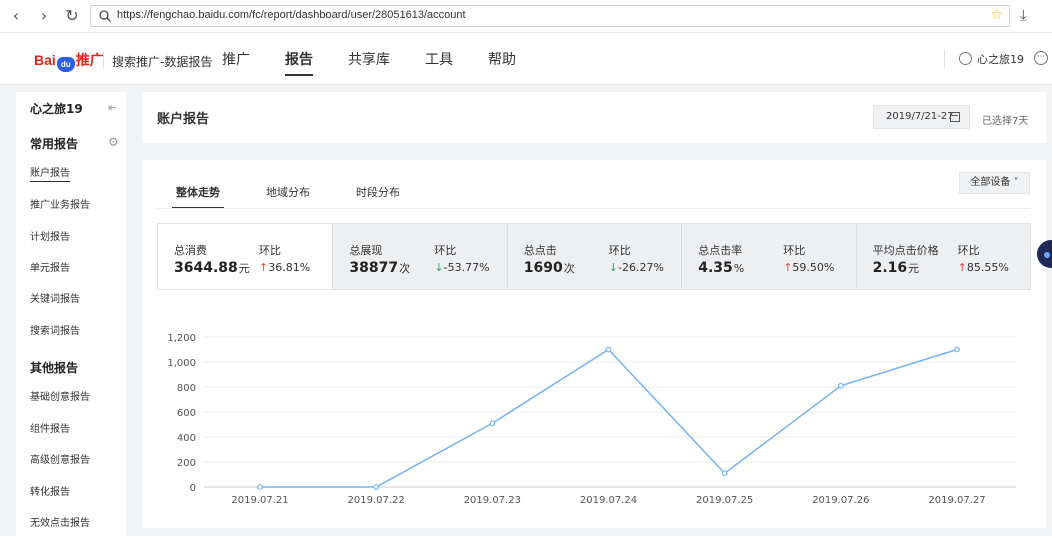  What do you see at coordinates (190, 250) in the screenshot?
I see `metric-label: 总消费` at bounding box center [190, 250].